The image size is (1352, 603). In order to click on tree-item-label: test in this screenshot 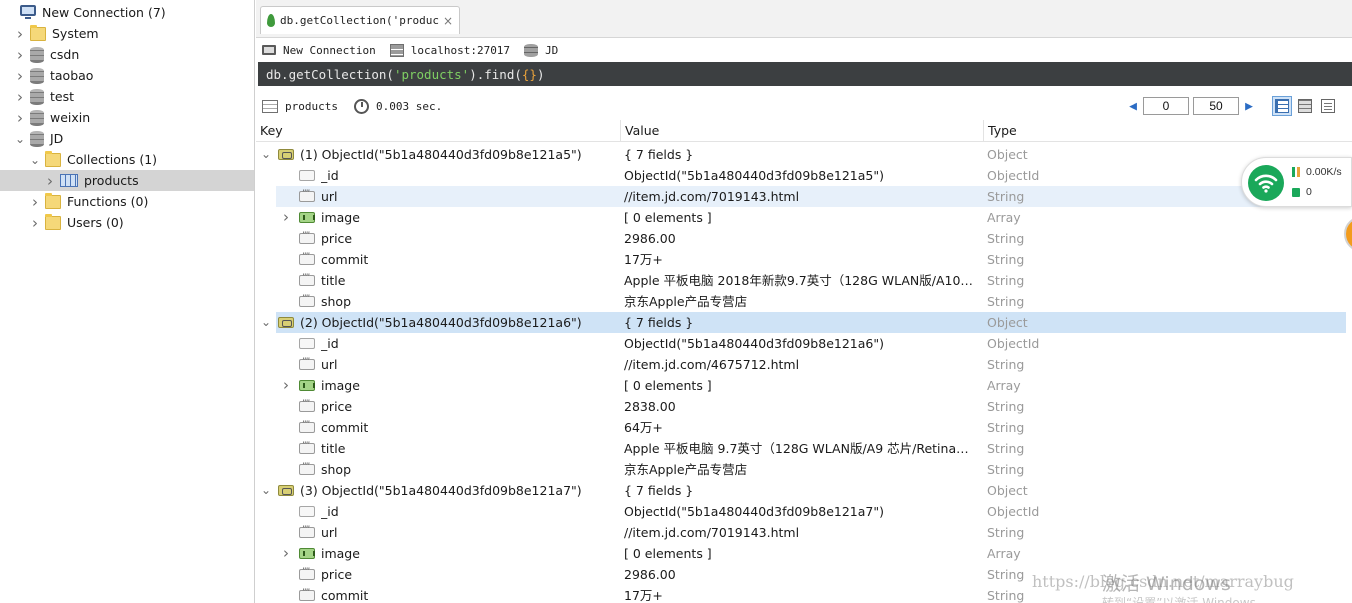, I will do `click(62, 96)`.